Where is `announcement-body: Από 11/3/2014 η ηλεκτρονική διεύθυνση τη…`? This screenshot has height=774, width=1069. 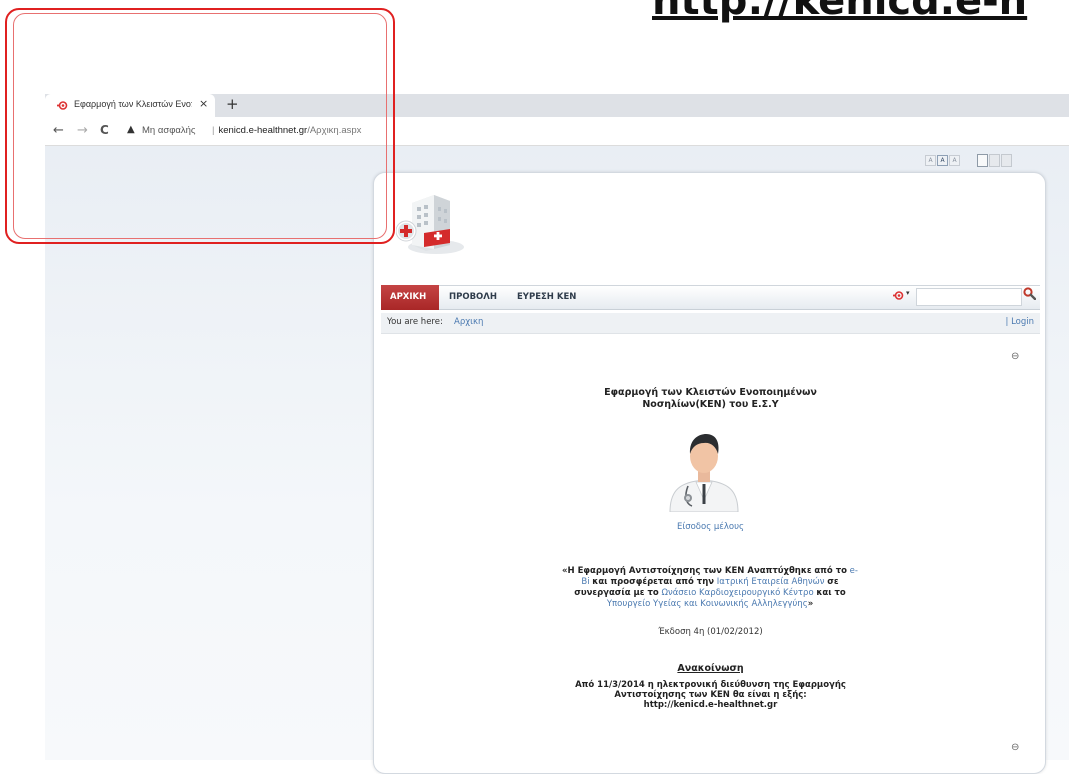 announcement-body: Από 11/3/2014 η ηλεκτρονική διεύθυνση τη… is located at coordinates (710, 695).